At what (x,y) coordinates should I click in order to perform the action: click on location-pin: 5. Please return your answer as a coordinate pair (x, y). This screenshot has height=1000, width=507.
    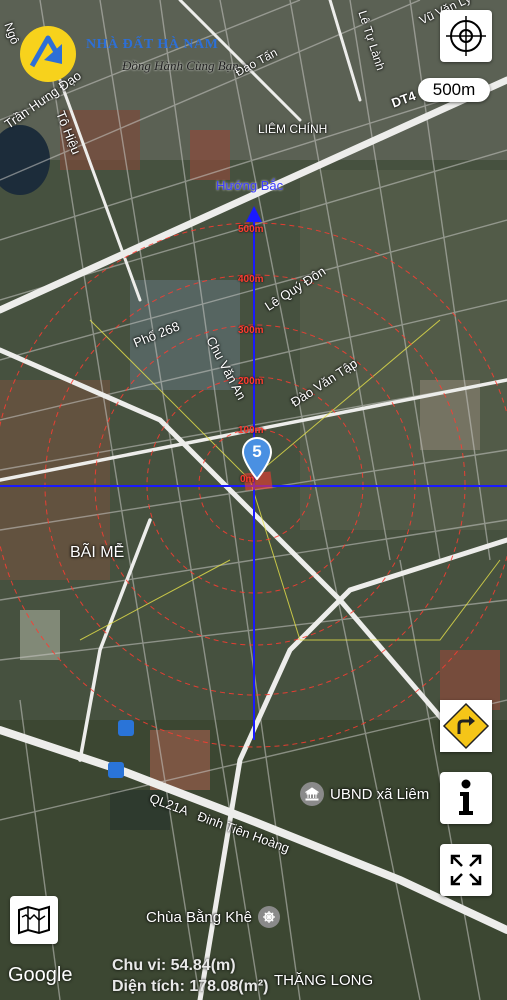
    Looking at the image, I should click on (257, 458).